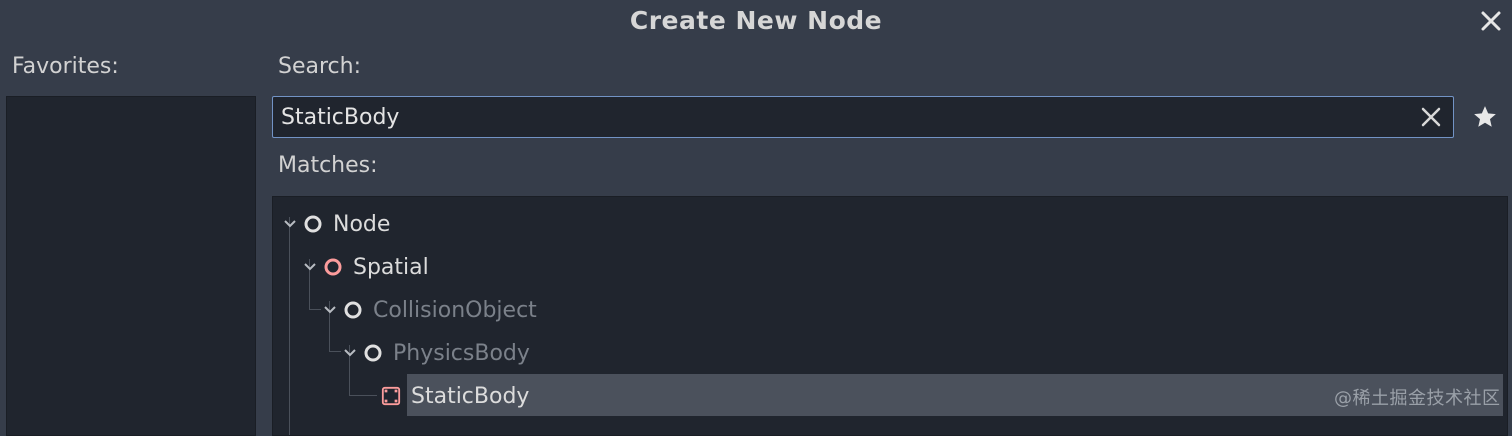 The height and width of the screenshot is (436, 1512). What do you see at coordinates (65, 66) in the screenshot?
I see `favorites-label: Favorites:` at bounding box center [65, 66].